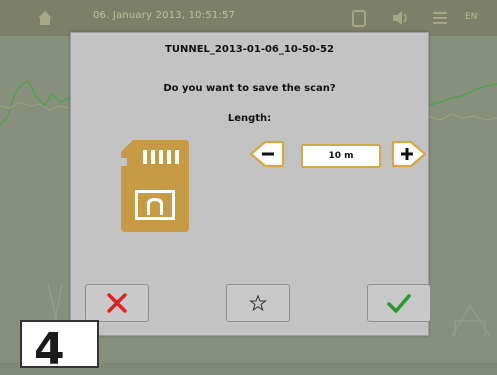 The width and height of the screenshot is (497, 375). Describe the element at coordinates (400, 18) in the screenshot. I see `volume-icon` at that location.